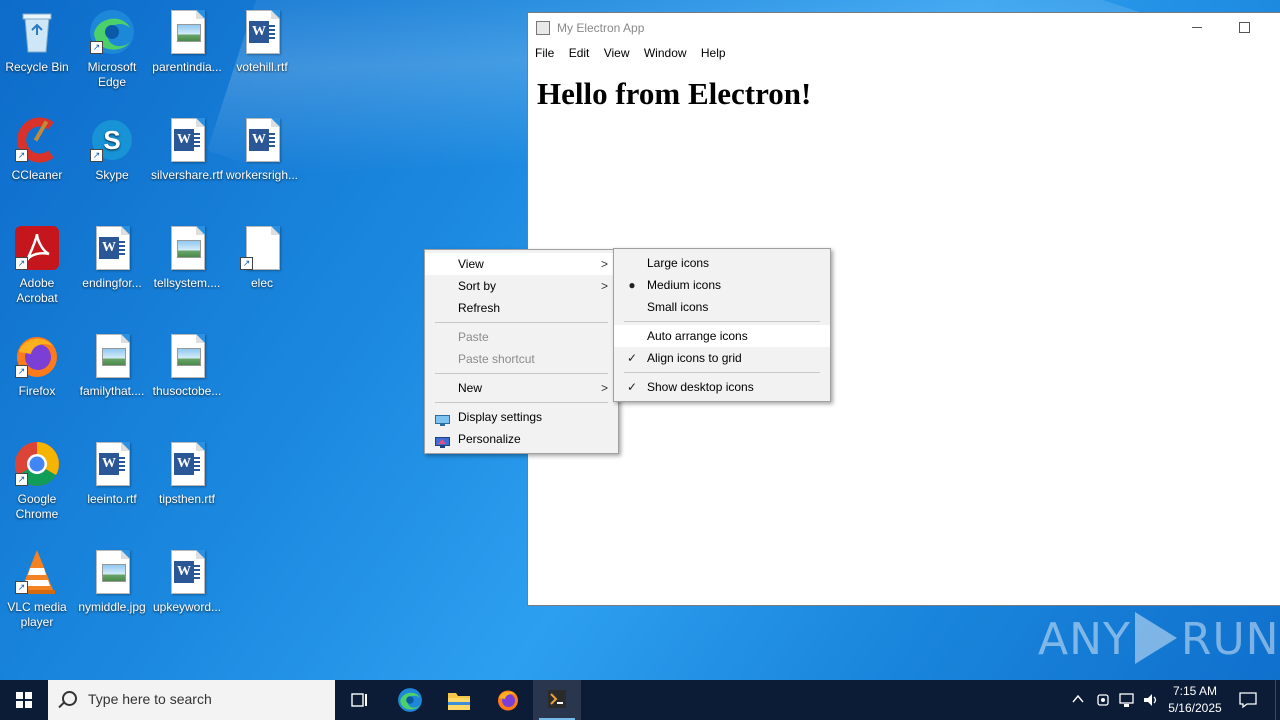 Image resolution: width=1280 pixels, height=720 pixels. What do you see at coordinates (37, 481) in the screenshot?
I see `desktop-icon-google-chrome: ↗ Google Chrome` at bounding box center [37, 481].